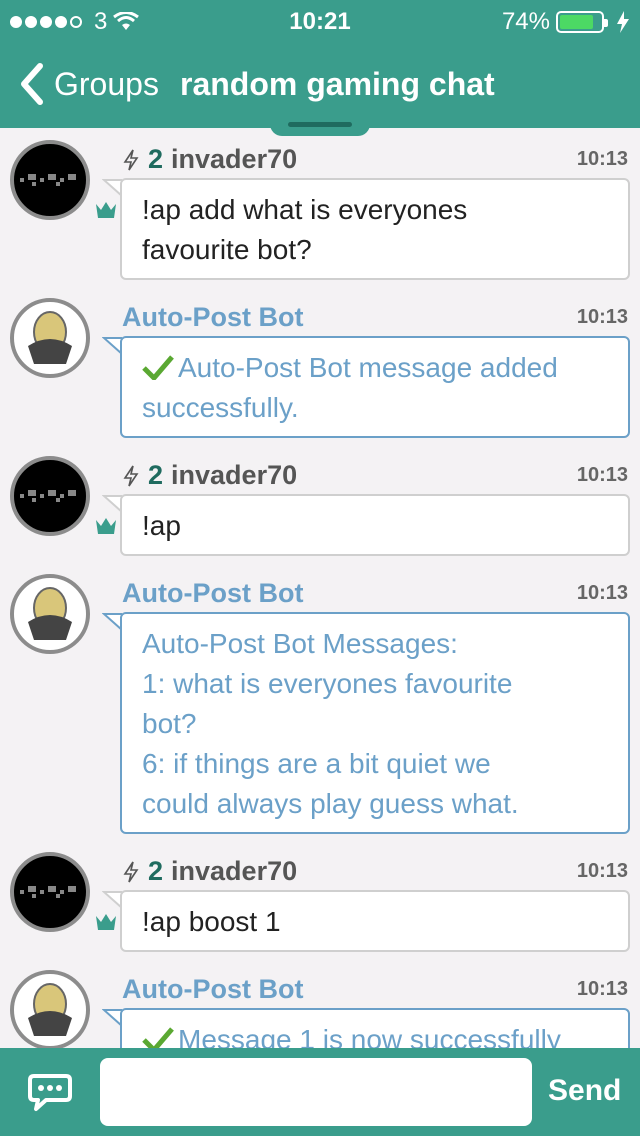 The image size is (640, 1136). Describe the element at coordinates (375, 921) in the screenshot. I see `message-bubble: !ap boost 1` at that location.